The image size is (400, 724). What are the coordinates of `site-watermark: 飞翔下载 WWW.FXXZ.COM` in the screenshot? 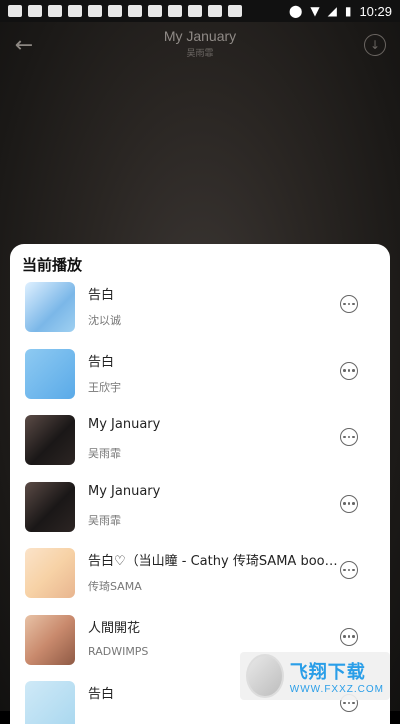 It's located at (315, 676).